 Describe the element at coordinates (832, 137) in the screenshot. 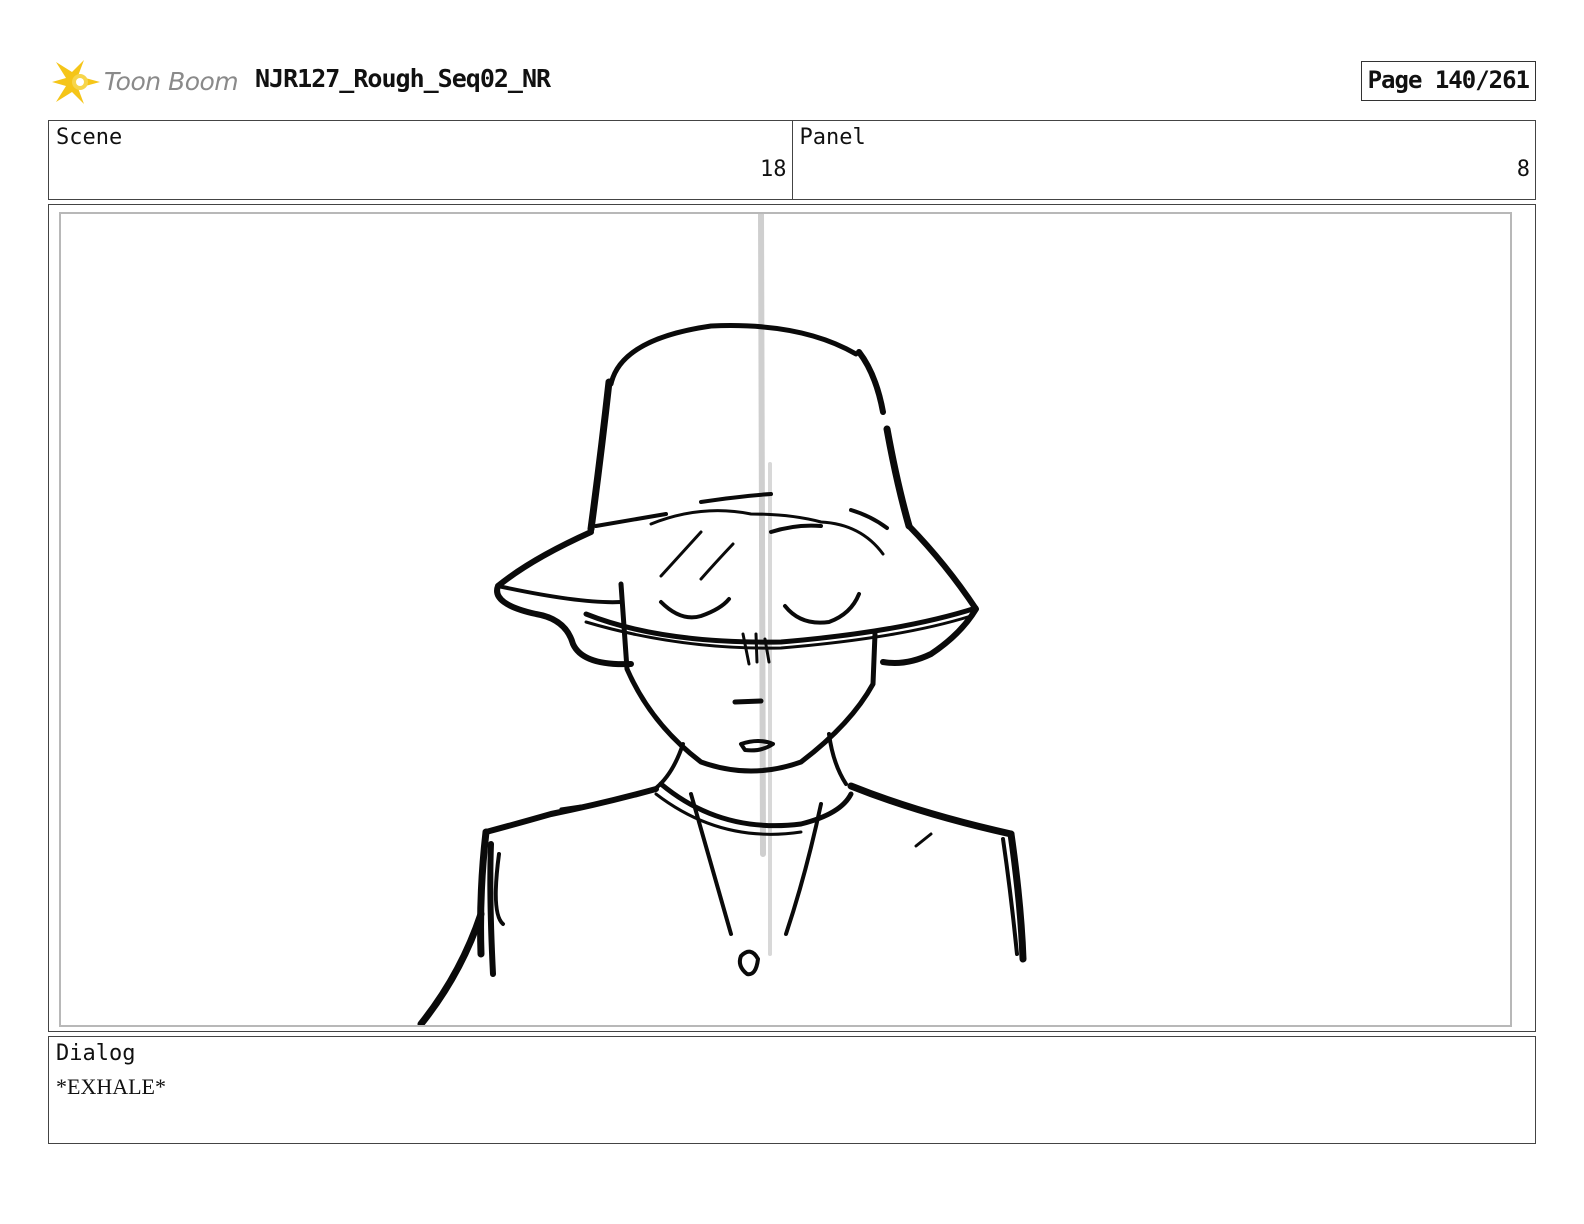

I see `panel-label: Panel` at that location.